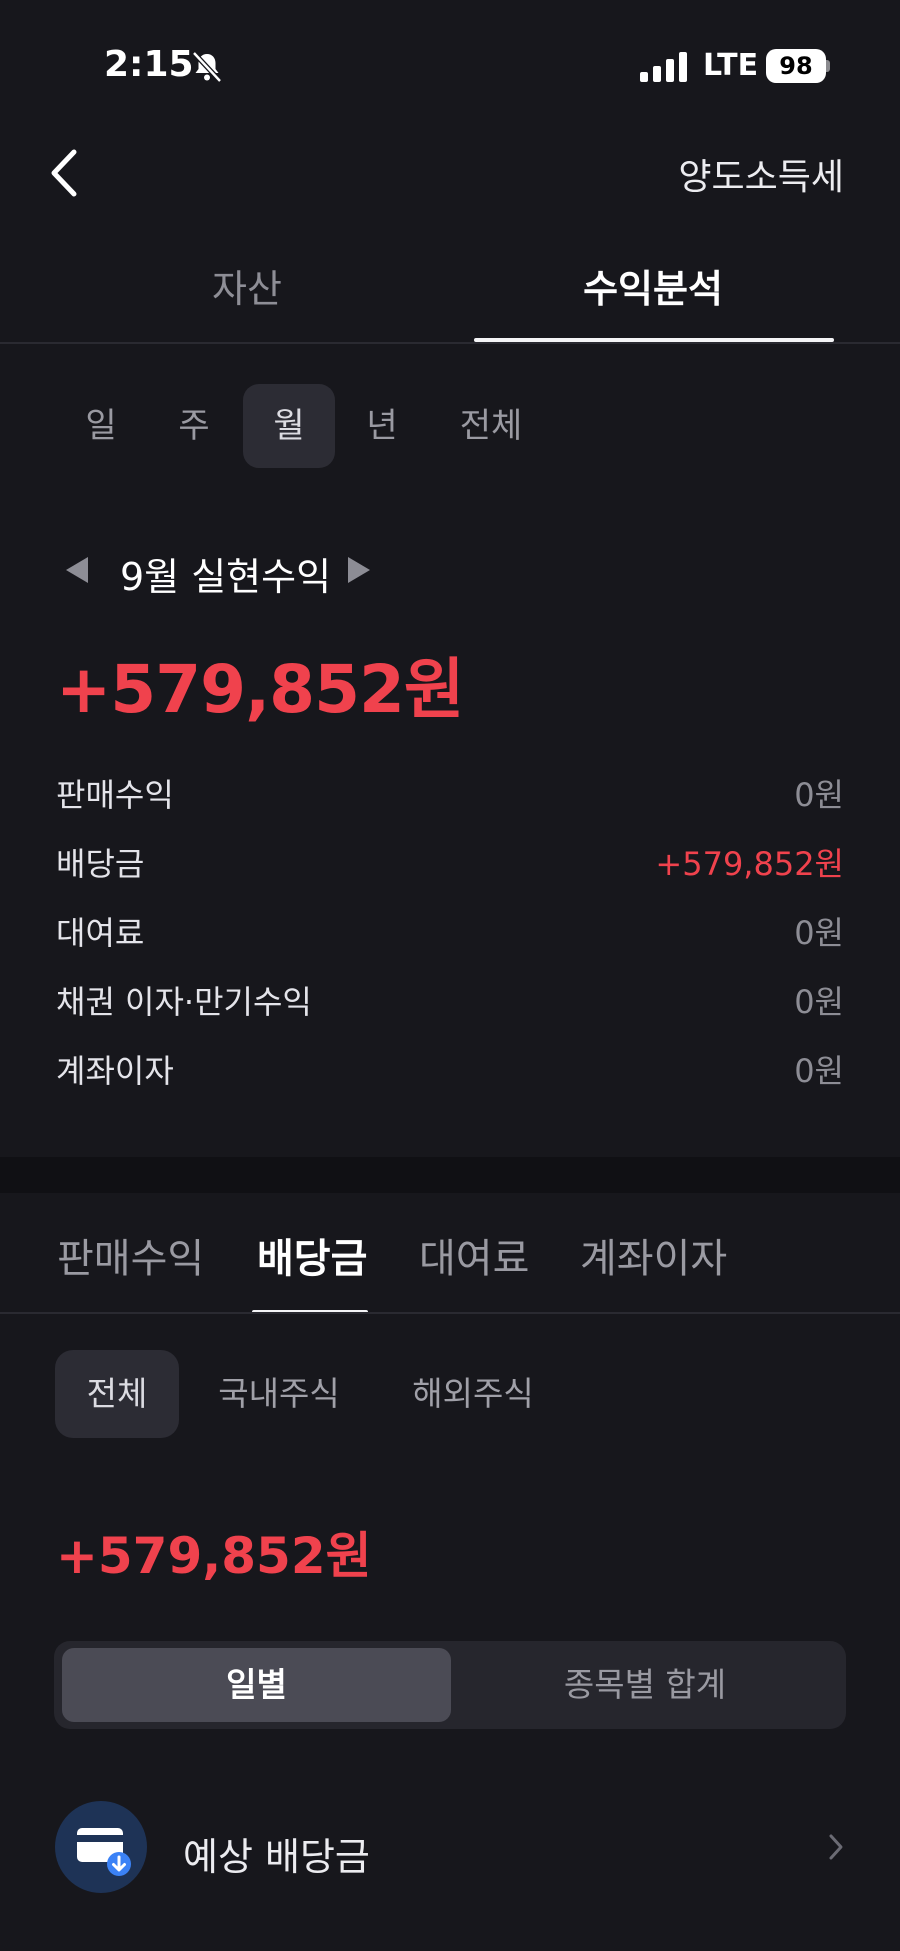 The height and width of the screenshot is (1951, 900). What do you see at coordinates (104, 1852) in the screenshot?
I see `card-download-icon` at bounding box center [104, 1852].